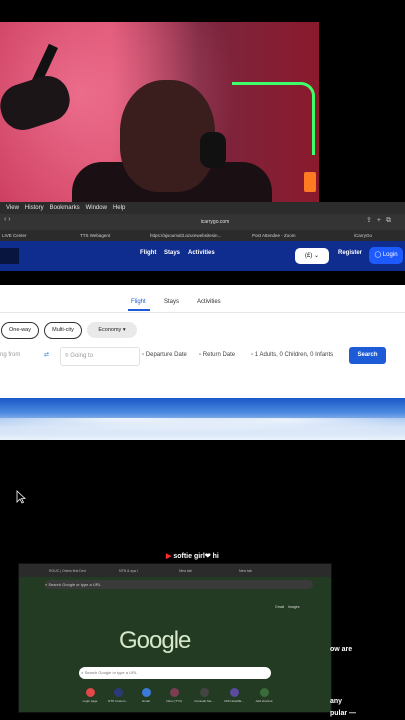 The image size is (405, 720). Describe the element at coordinates (308, 256) in the screenshot. I see `currency-value: (£)` at that location.